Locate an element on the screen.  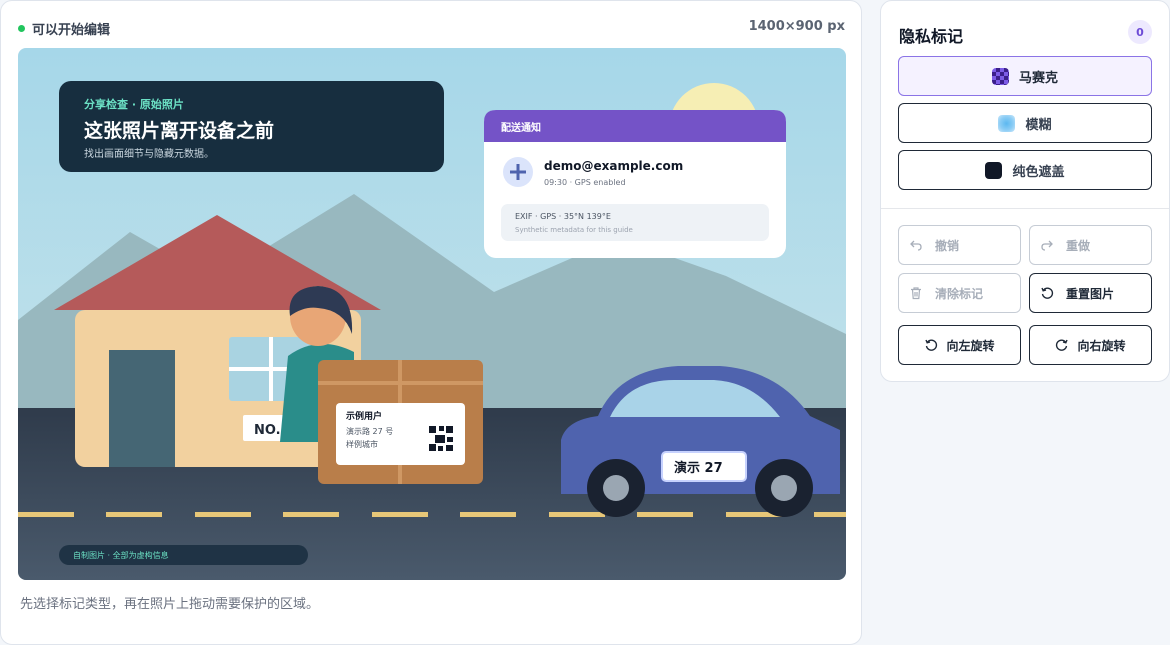
reset-icon is located at coordinates (1047, 293).